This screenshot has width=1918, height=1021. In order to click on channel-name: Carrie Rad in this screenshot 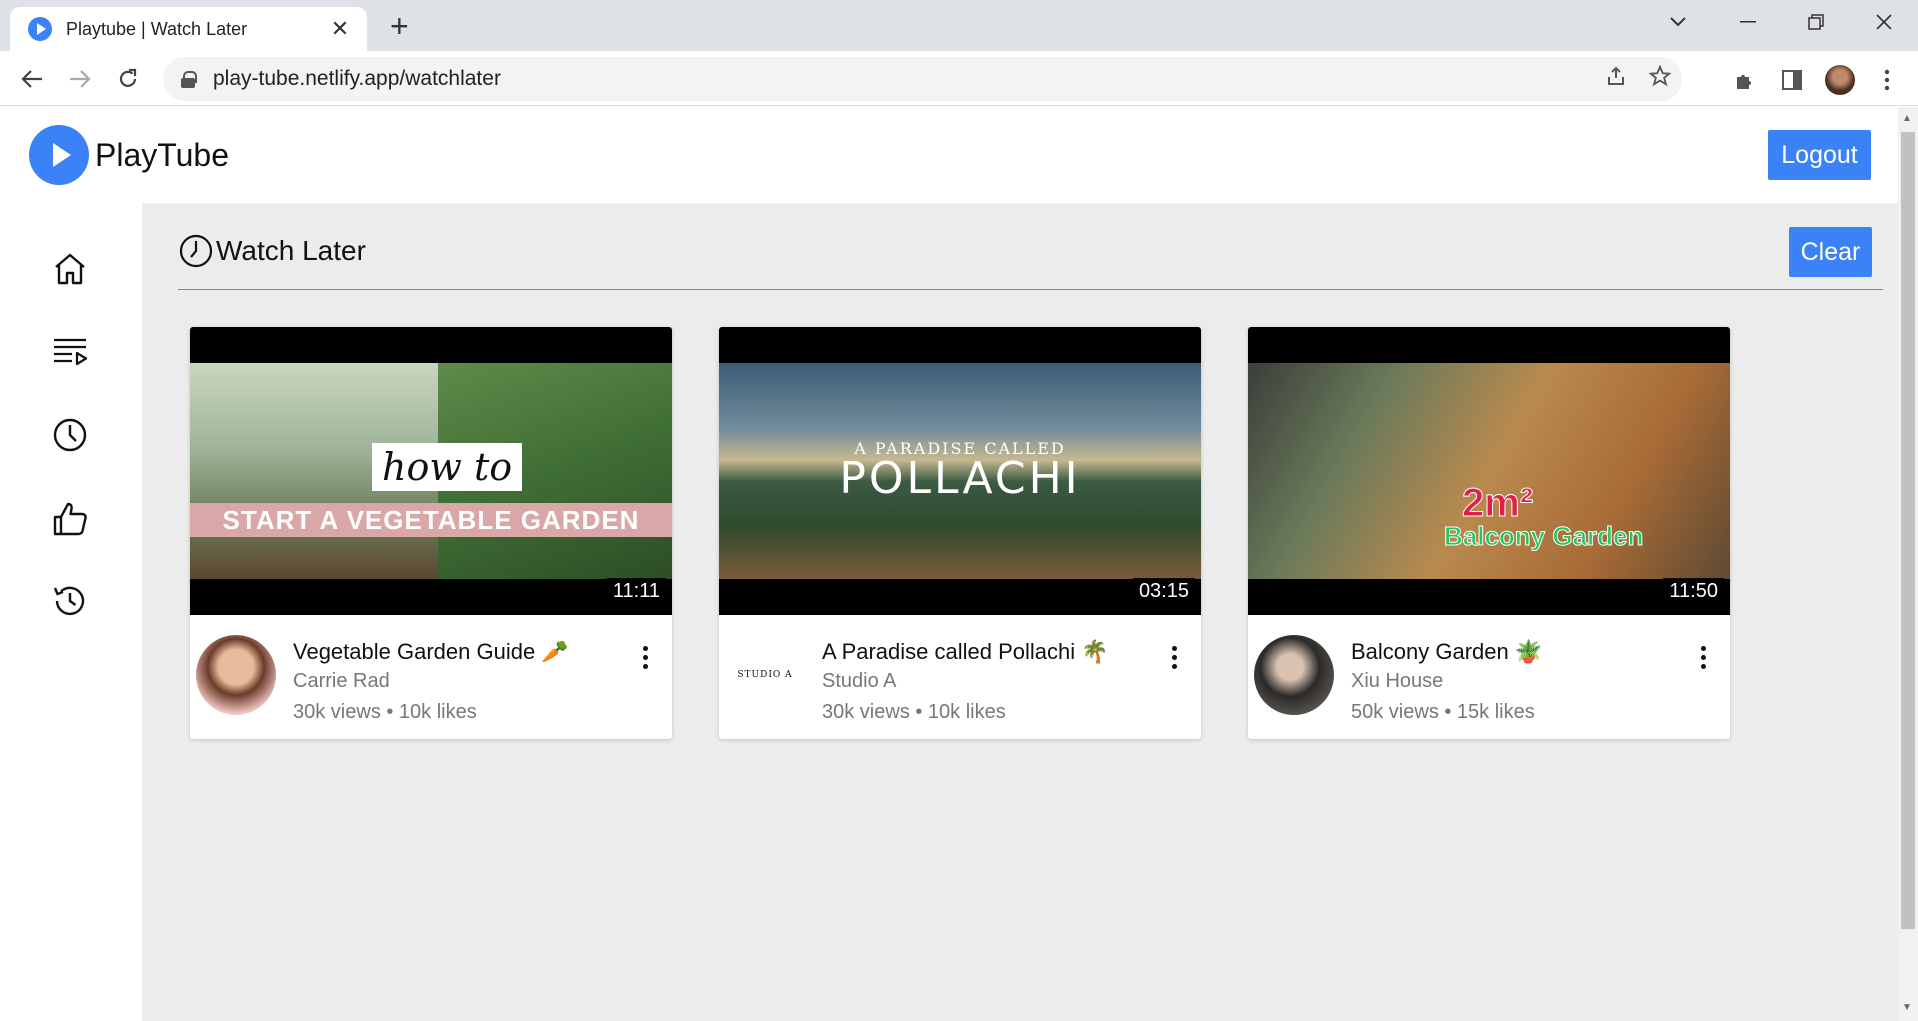, I will do `click(341, 681)`.